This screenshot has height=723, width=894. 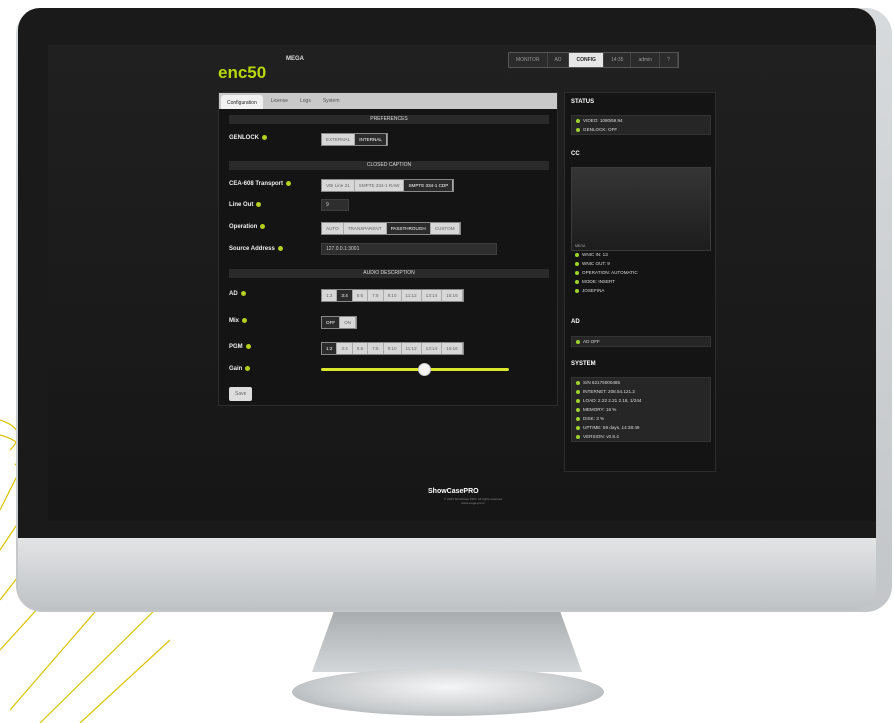 I want to click on tab-logs: Logs, so click(x=305, y=101).